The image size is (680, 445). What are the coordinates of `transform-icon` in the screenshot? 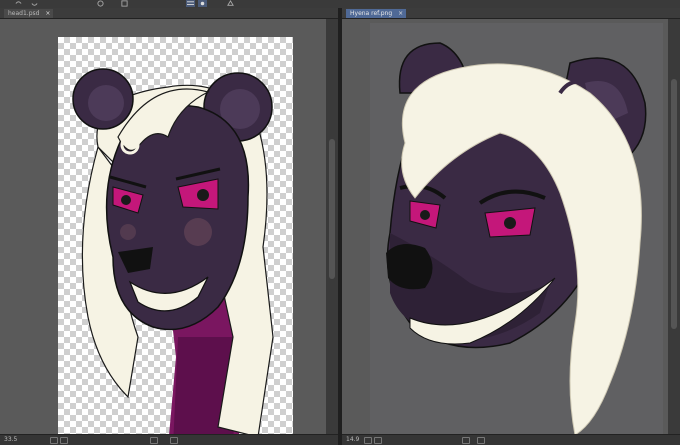 It's located at (100, 3).